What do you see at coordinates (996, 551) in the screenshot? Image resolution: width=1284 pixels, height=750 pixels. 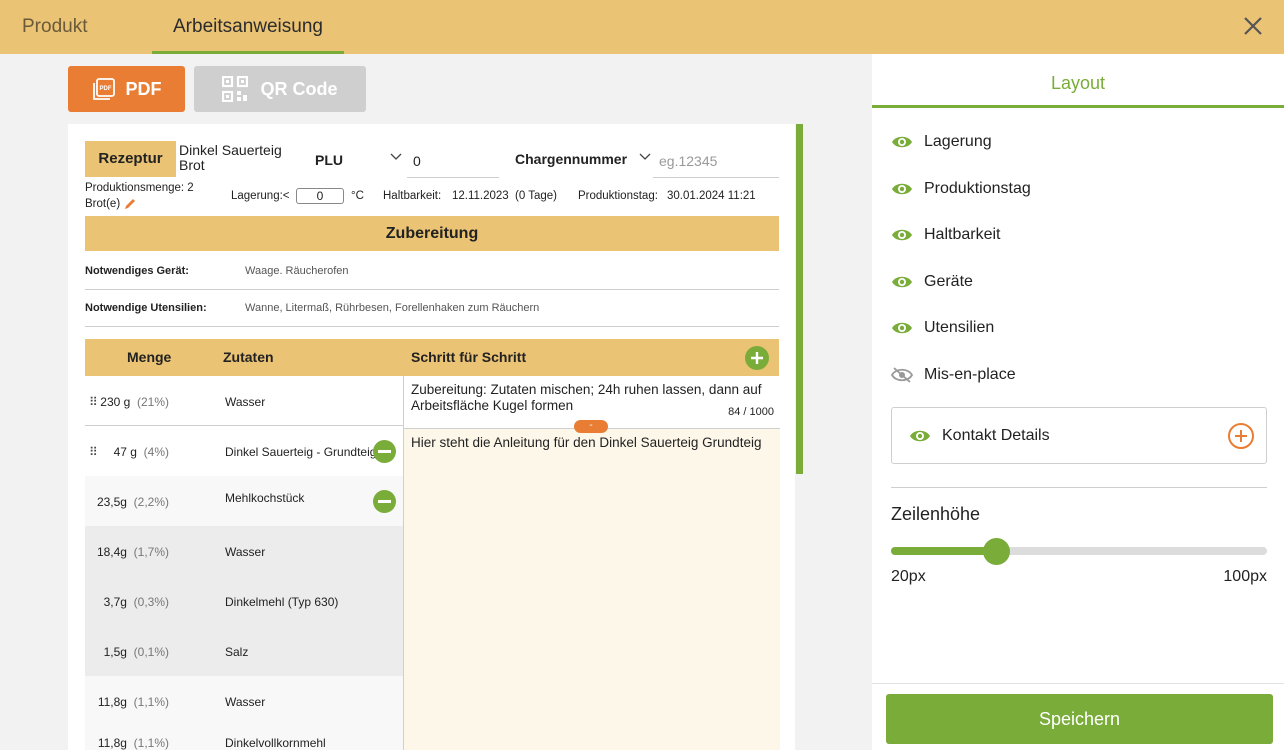 I see `slider-handle` at bounding box center [996, 551].